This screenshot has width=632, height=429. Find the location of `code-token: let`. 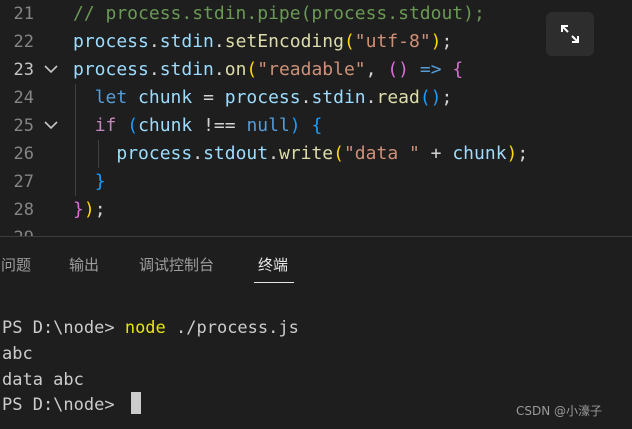

code-token: let is located at coordinates (111, 97).